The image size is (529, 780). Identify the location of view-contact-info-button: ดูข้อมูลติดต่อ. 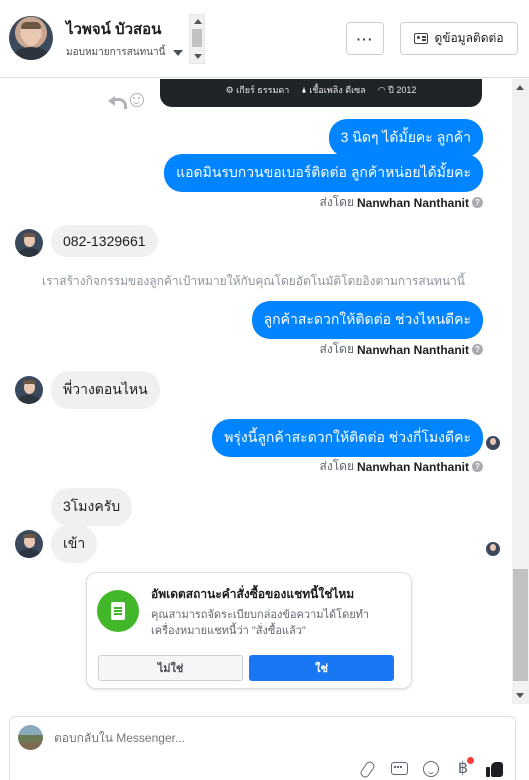
(459, 38).